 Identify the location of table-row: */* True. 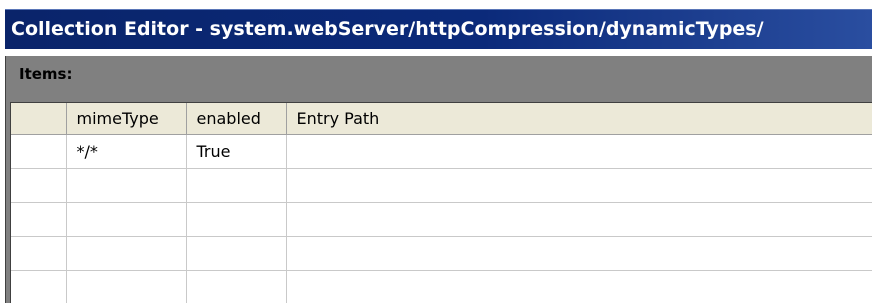
(441, 151).